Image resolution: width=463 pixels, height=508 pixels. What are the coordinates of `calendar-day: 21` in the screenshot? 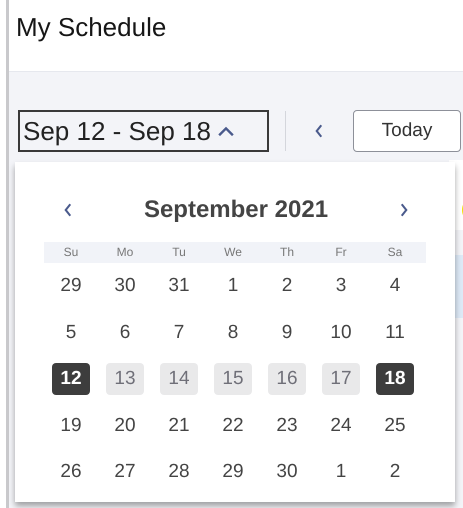 It's located at (179, 426).